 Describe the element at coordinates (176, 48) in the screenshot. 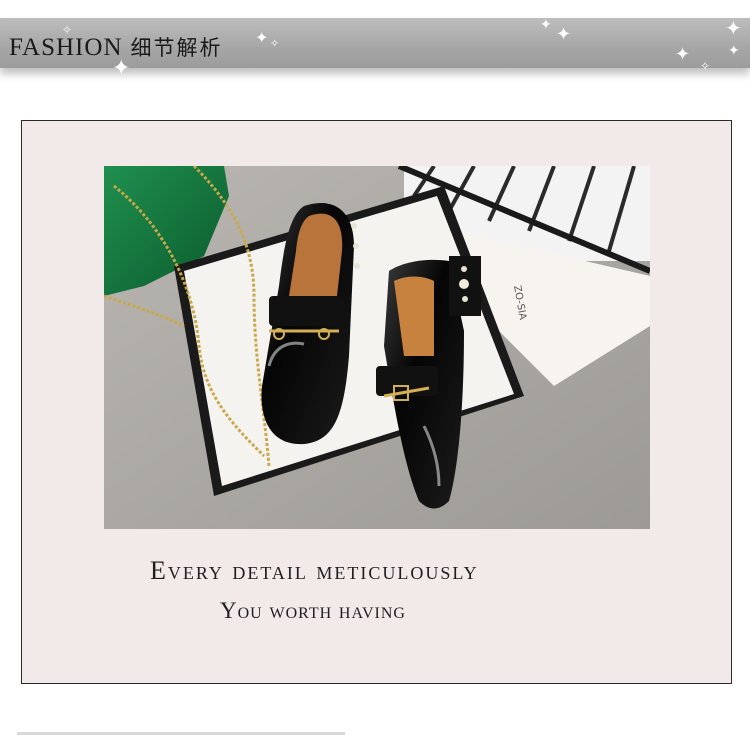

I see `title-cn: 细节解析` at that location.